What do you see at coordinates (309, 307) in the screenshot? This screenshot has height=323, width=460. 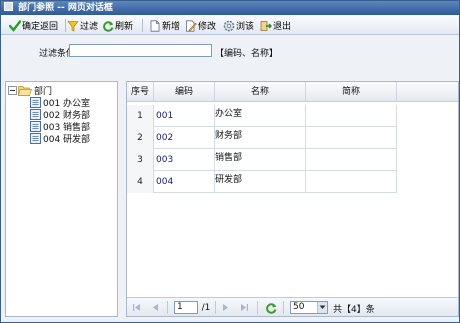 I see `page-size-select: 50` at bounding box center [309, 307].